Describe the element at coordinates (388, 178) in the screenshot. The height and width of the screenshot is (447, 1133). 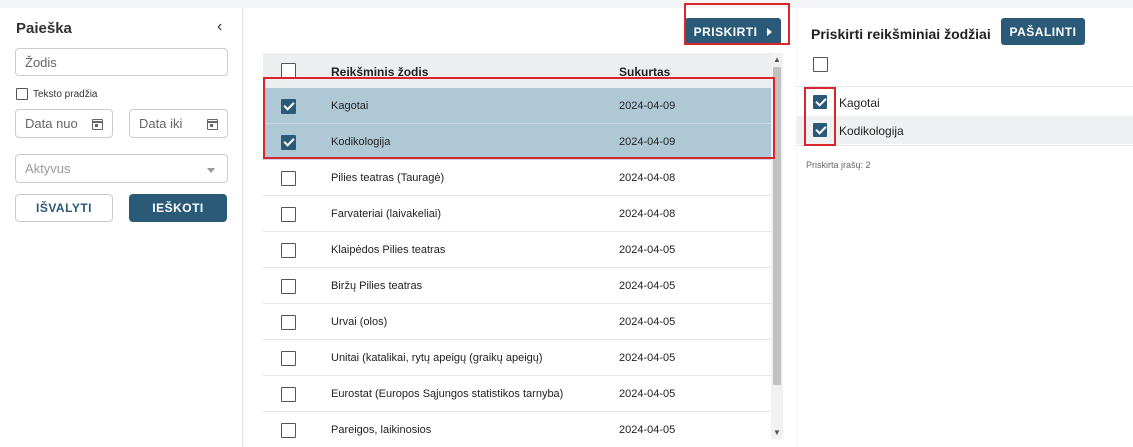
I see `row-word: Pilies teatras (Tauragė)` at that location.